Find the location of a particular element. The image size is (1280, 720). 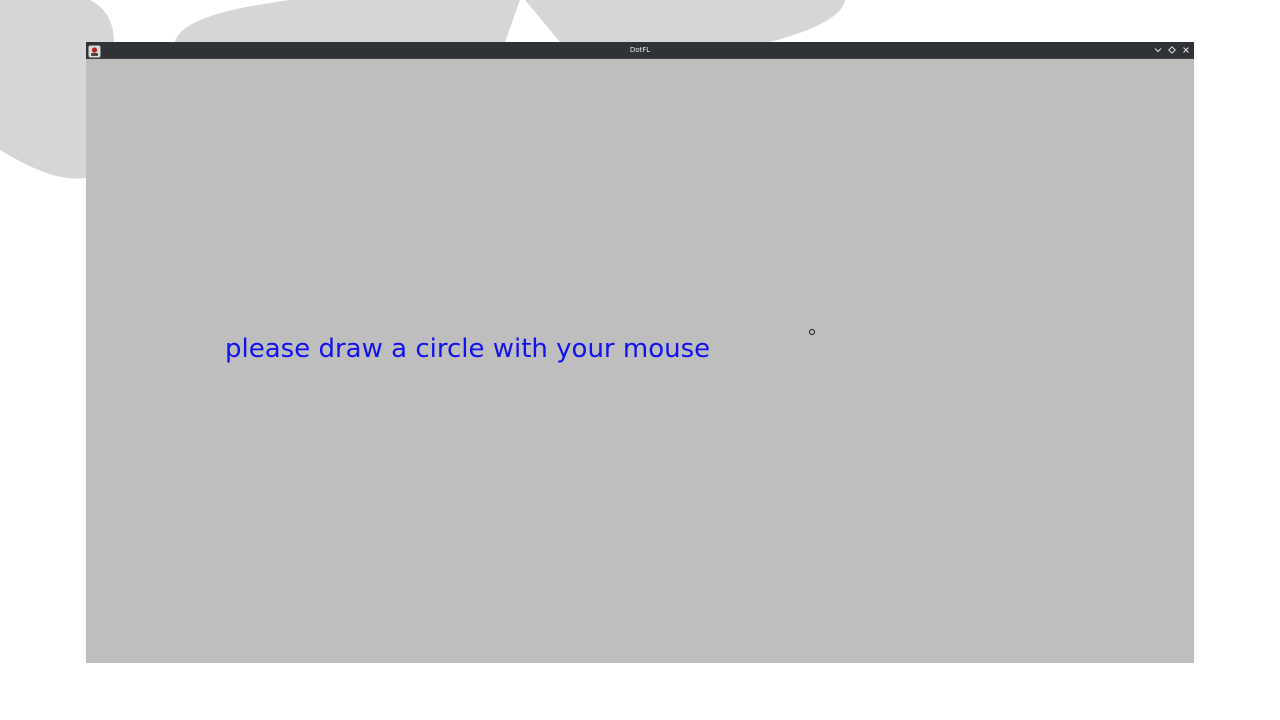

maximize-button is located at coordinates (1172, 50).